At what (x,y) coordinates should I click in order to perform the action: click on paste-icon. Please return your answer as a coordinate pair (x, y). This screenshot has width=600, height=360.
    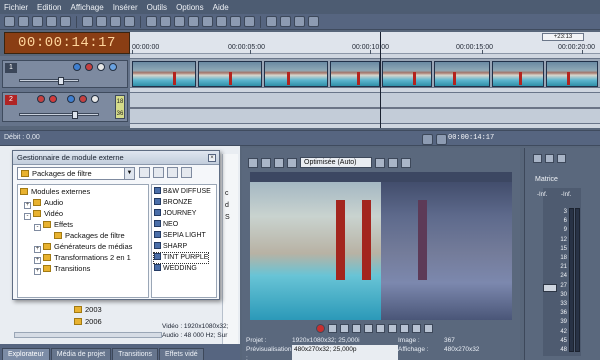
    Looking at the image, I should click on (115, 21).